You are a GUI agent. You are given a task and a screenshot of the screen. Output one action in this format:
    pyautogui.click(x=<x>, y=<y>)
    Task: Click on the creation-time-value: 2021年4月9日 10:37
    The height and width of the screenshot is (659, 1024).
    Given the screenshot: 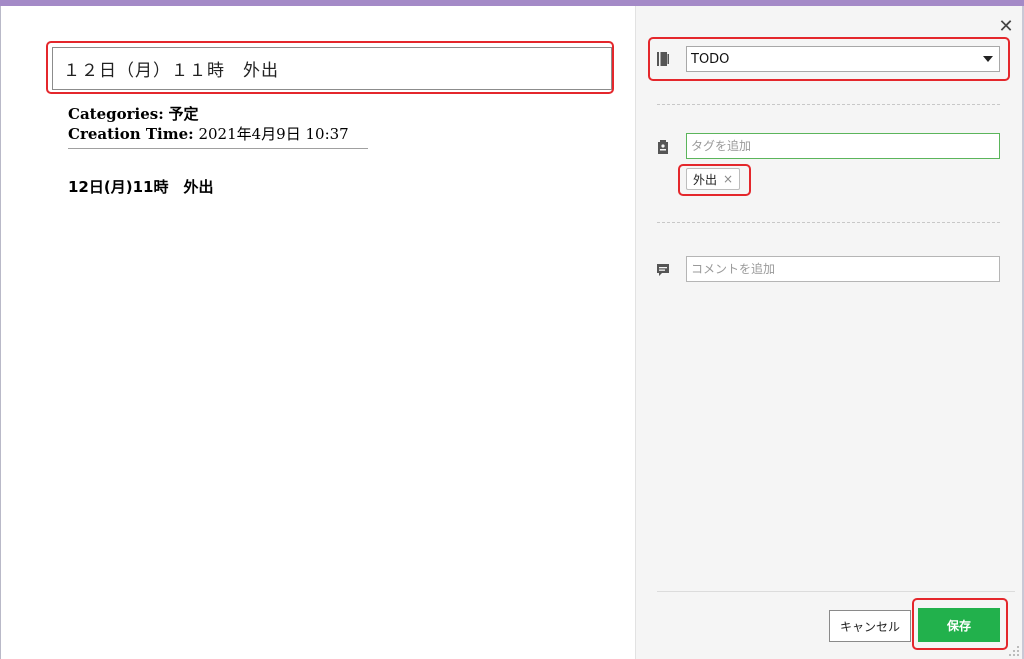 What is the action you would take?
    pyautogui.click(x=273, y=134)
    